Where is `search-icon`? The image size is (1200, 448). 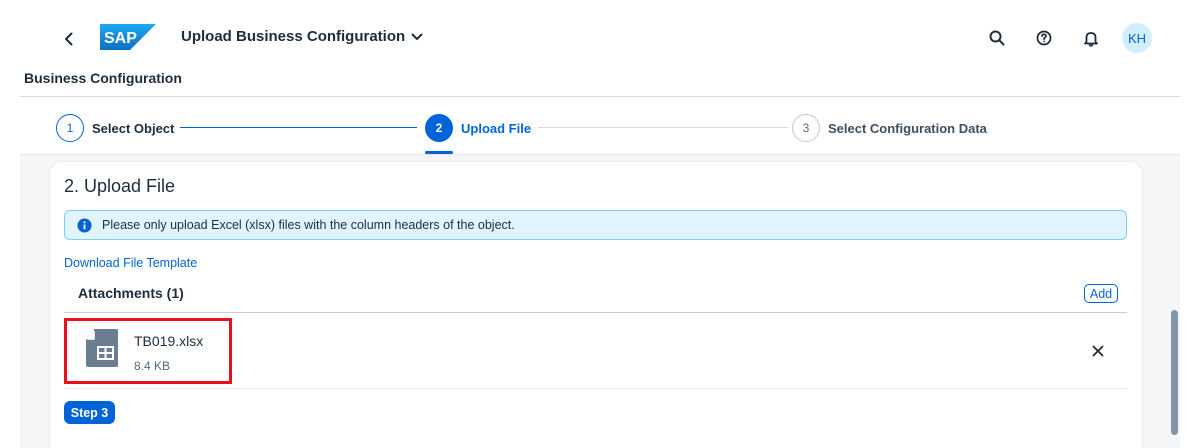
search-icon is located at coordinates (997, 38).